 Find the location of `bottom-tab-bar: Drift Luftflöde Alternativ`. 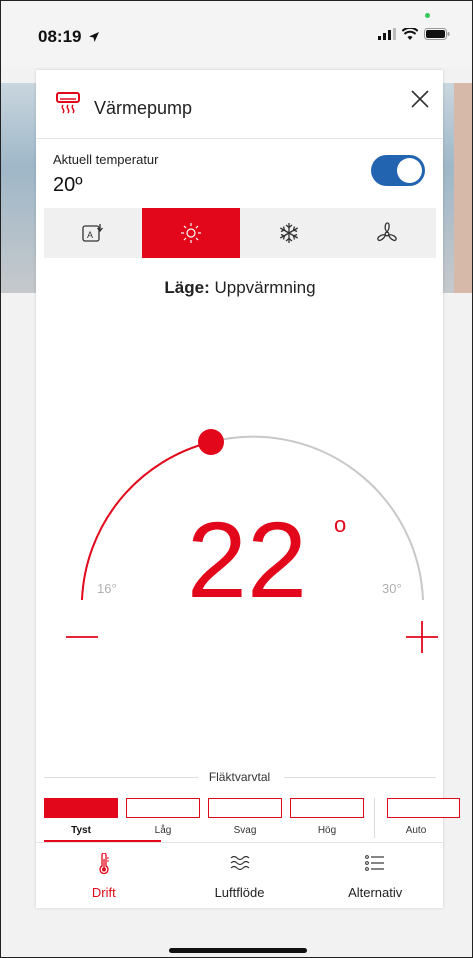

bottom-tab-bar: Drift Luftflöde Alternativ is located at coordinates (239, 875).